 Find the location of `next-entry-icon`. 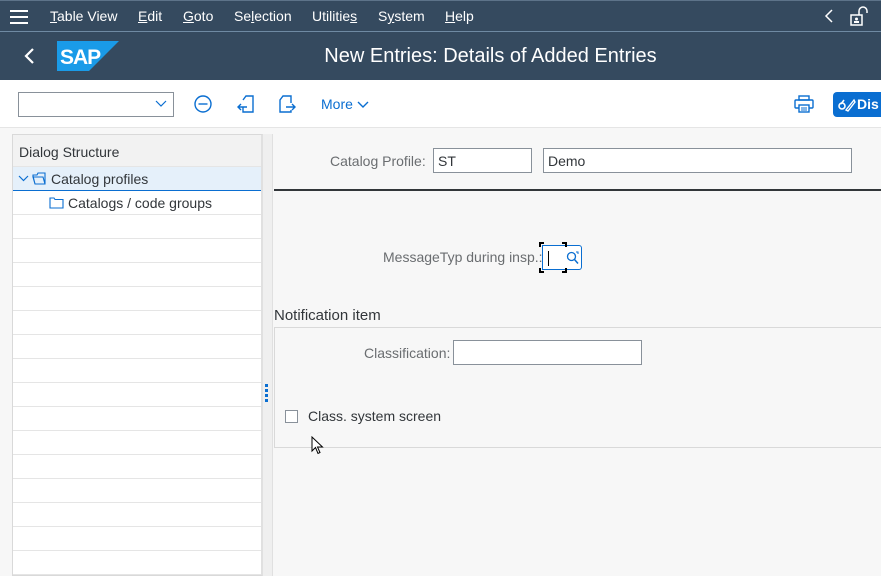

next-entry-icon is located at coordinates (287, 104).